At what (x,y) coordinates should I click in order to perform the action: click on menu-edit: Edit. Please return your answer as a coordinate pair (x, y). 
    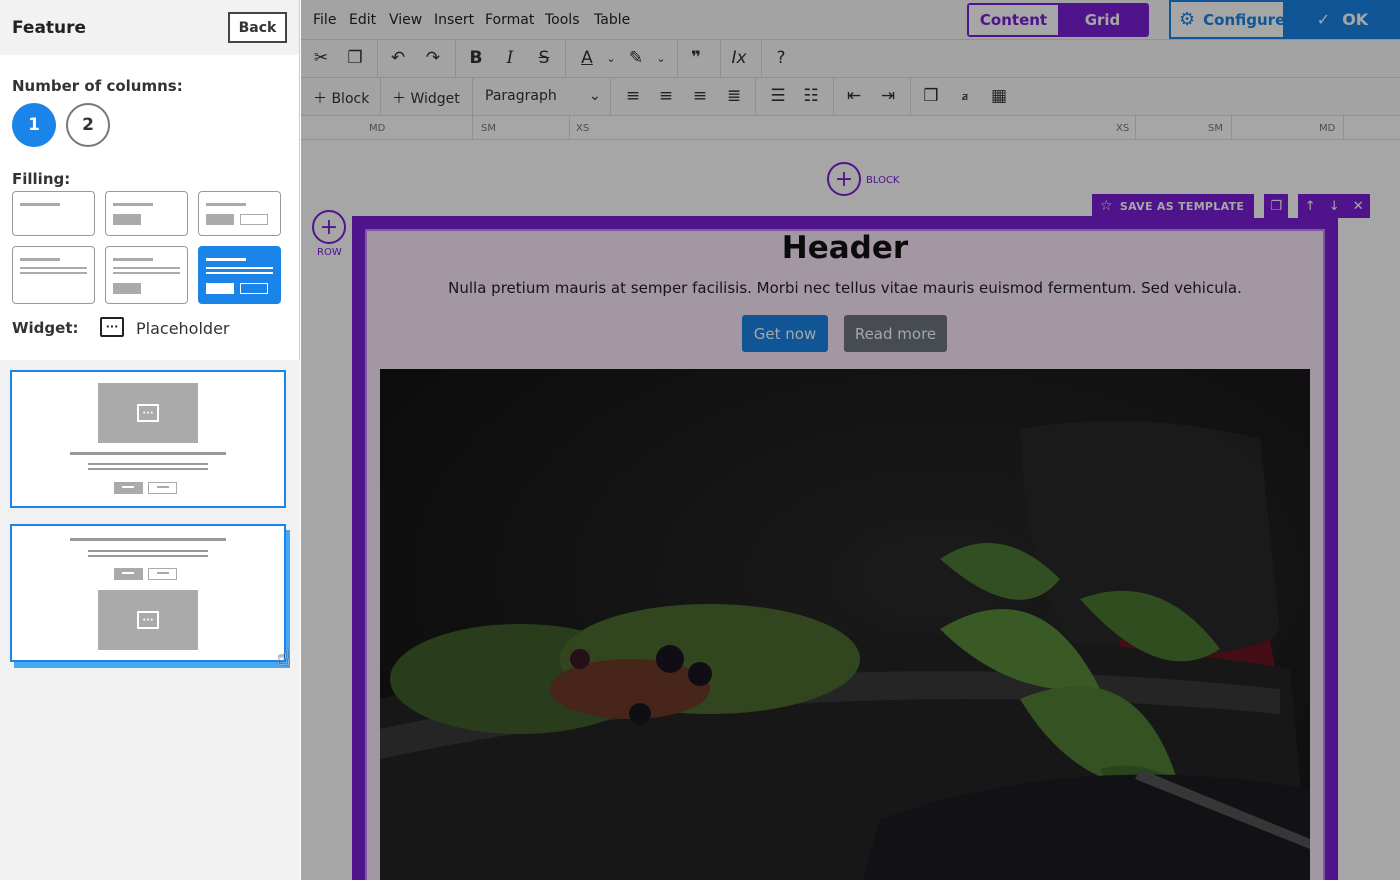
    Looking at the image, I should click on (362, 20).